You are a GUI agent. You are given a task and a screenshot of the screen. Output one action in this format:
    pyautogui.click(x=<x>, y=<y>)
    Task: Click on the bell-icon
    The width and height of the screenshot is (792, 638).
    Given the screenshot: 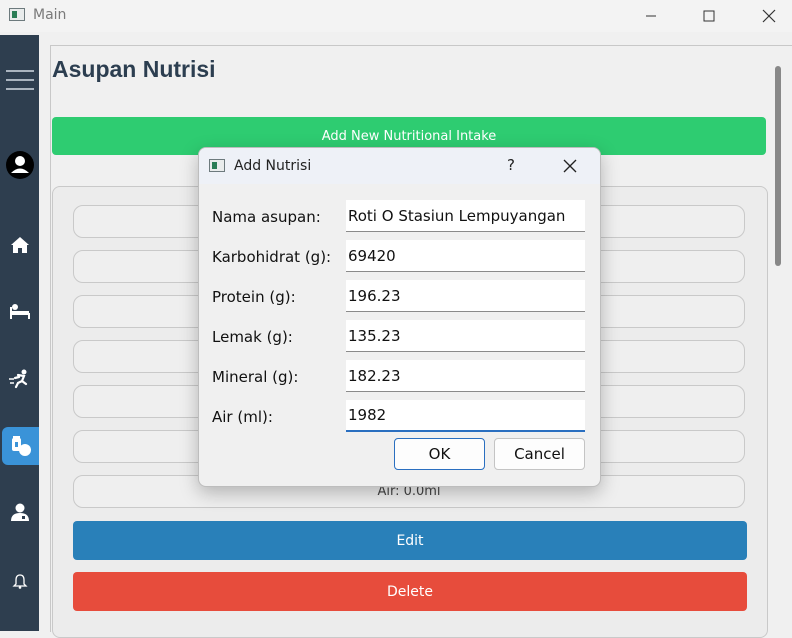 What is the action you would take?
    pyautogui.click(x=19, y=581)
    